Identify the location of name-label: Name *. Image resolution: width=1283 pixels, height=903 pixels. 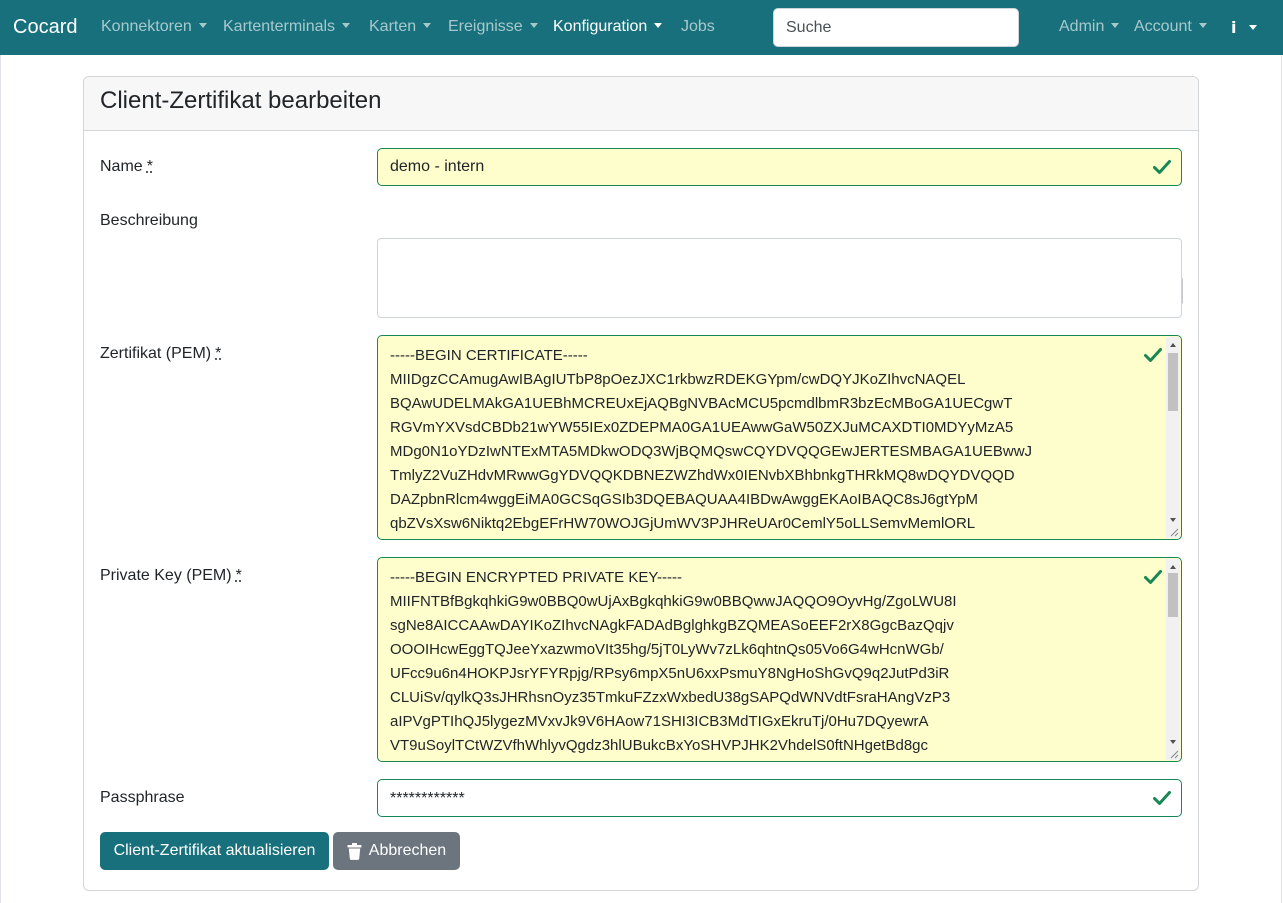
(126, 166).